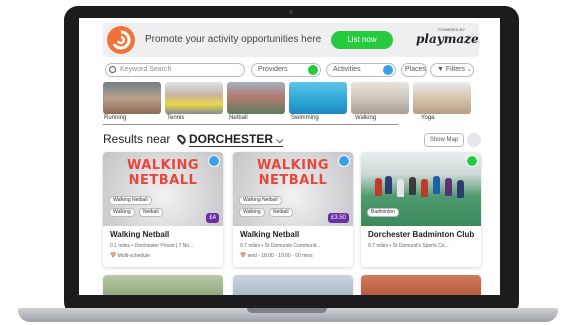  What do you see at coordinates (313, 70) in the screenshot?
I see `providers-icon` at bounding box center [313, 70].